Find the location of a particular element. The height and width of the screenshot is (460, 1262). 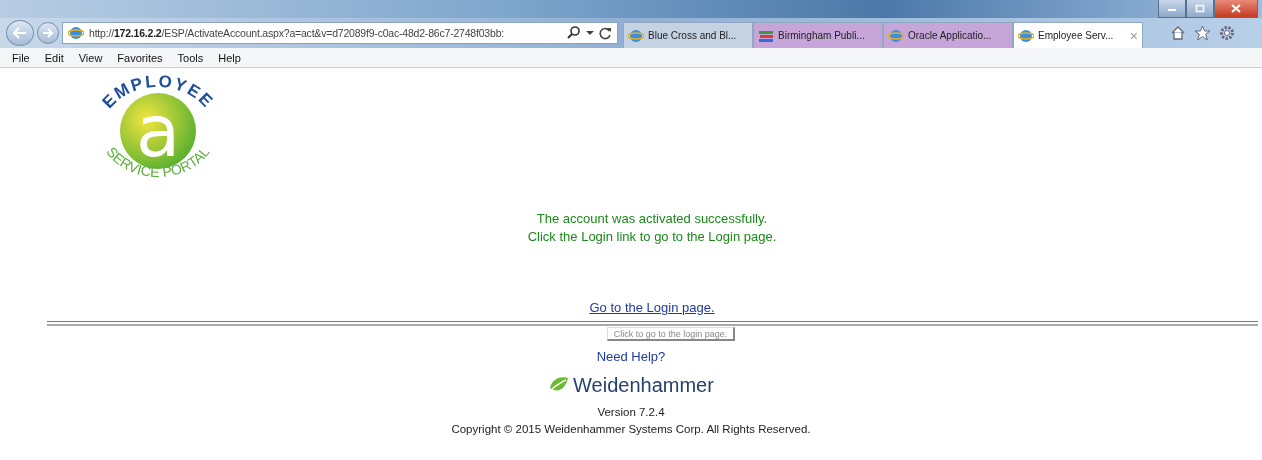

menu-item: View is located at coordinates (90, 57).